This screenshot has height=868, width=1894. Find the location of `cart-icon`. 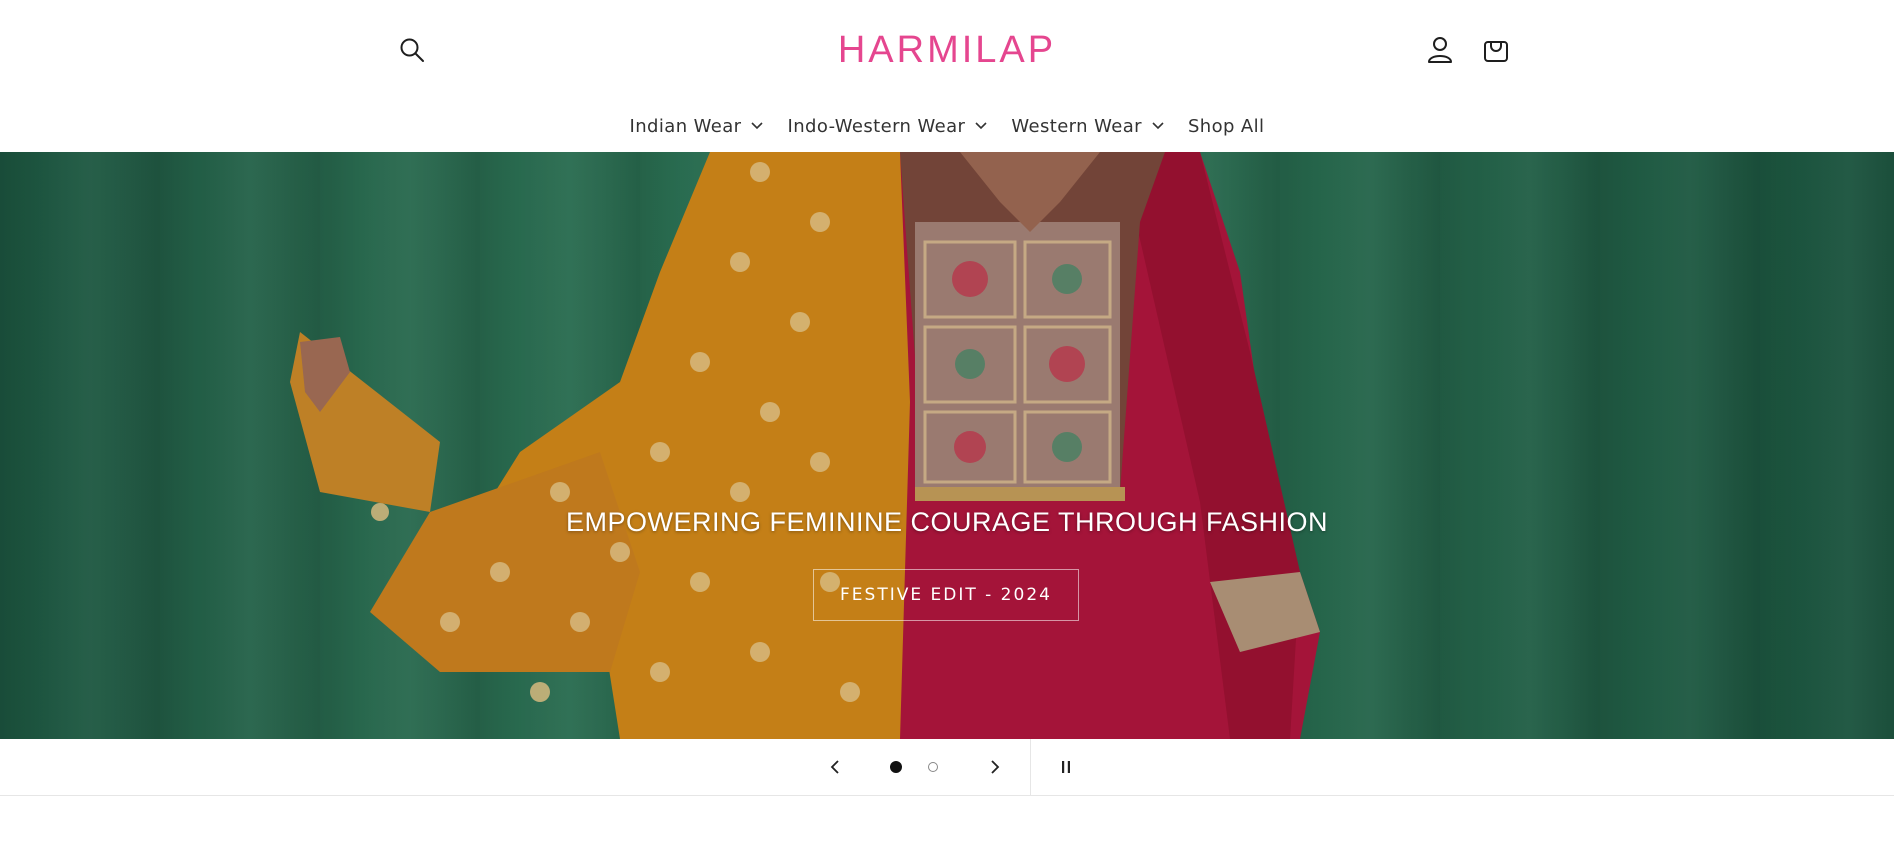

cart-icon is located at coordinates (1496, 51).